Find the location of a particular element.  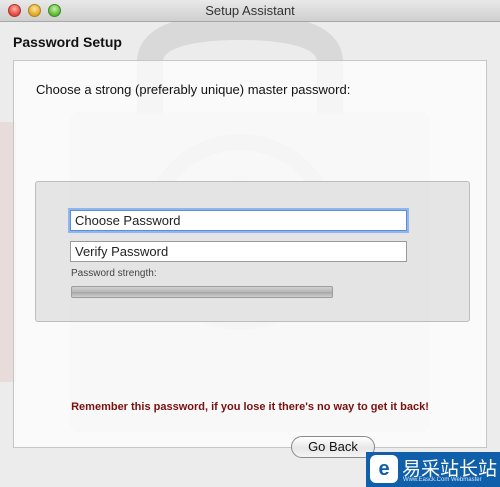

password-strength-label: Password strength: is located at coordinates (114, 273).